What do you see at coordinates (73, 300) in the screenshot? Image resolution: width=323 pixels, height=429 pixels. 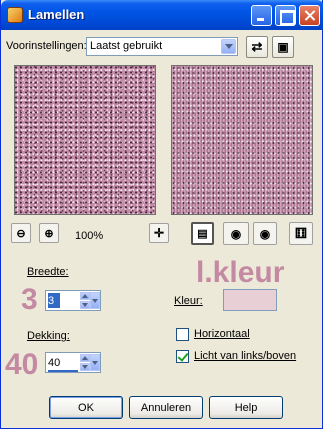 I see `width-stepper` at bounding box center [73, 300].